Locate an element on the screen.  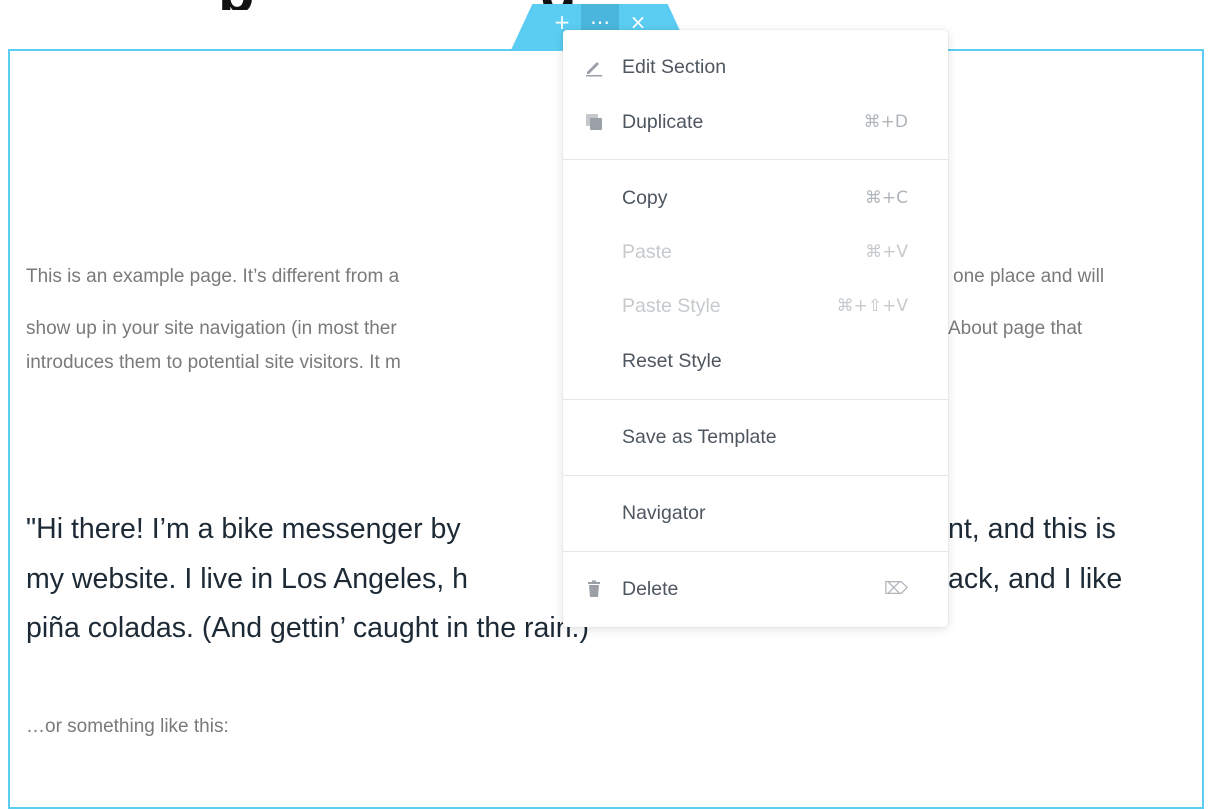
paragraph-line-1-right: one place and will is located at coordinates (1029, 276).